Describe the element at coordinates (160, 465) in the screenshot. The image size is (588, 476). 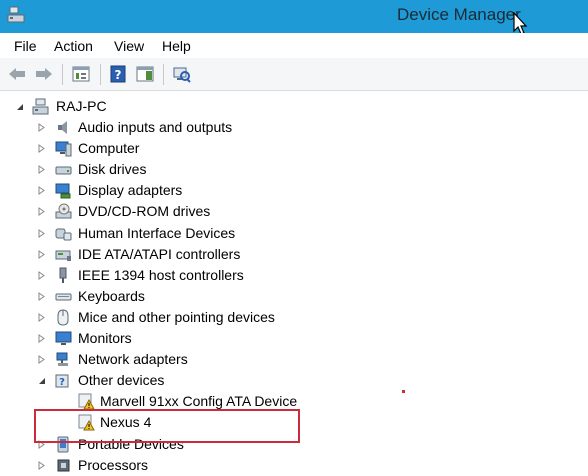
I see `tree-category: Processors` at that location.